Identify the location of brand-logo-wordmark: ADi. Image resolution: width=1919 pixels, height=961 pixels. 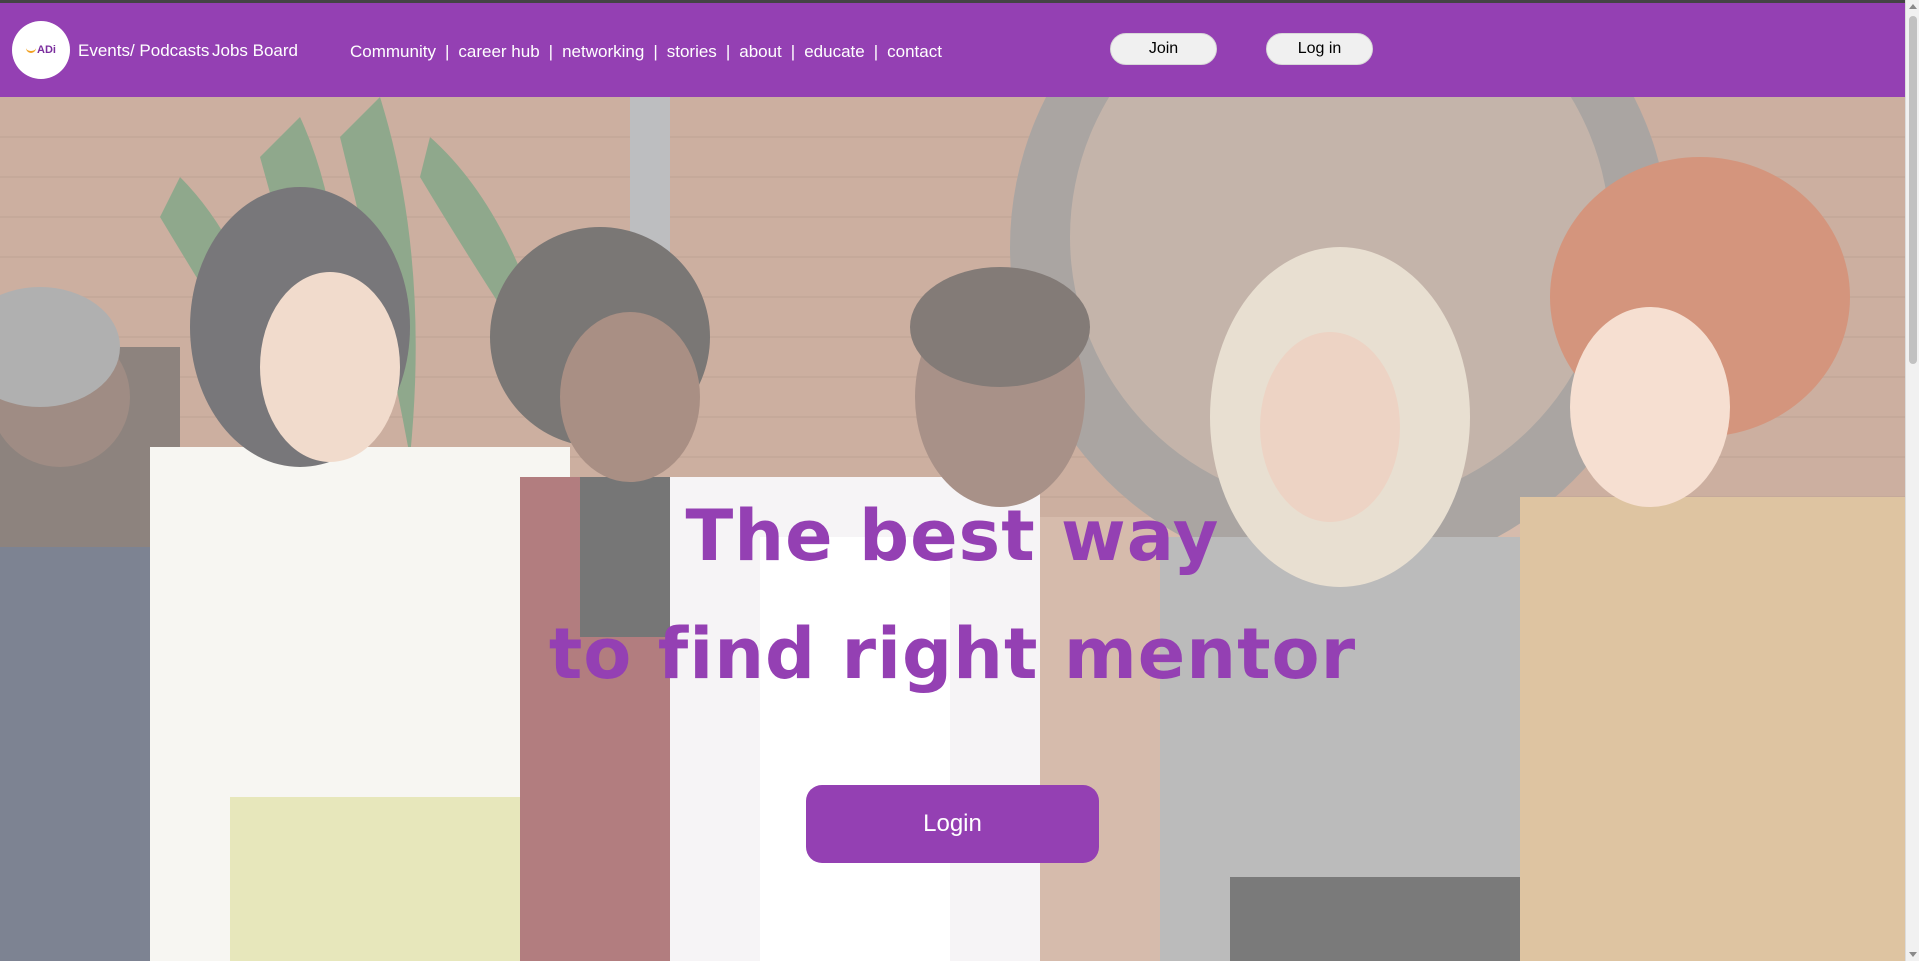
(41, 50).